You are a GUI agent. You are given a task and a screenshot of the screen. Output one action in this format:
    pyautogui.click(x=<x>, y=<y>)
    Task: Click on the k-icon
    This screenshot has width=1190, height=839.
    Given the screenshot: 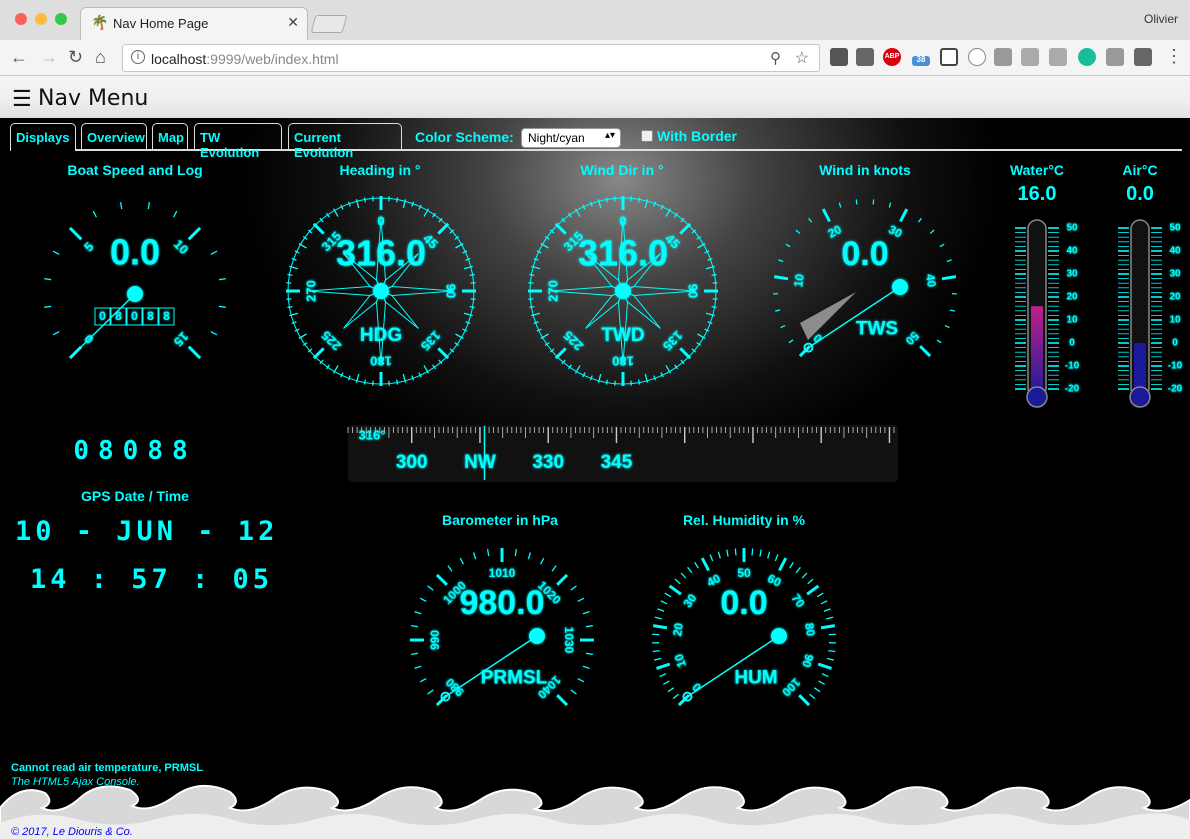 What is the action you would take?
    pyautogui.click(x=1058, y=57)
    